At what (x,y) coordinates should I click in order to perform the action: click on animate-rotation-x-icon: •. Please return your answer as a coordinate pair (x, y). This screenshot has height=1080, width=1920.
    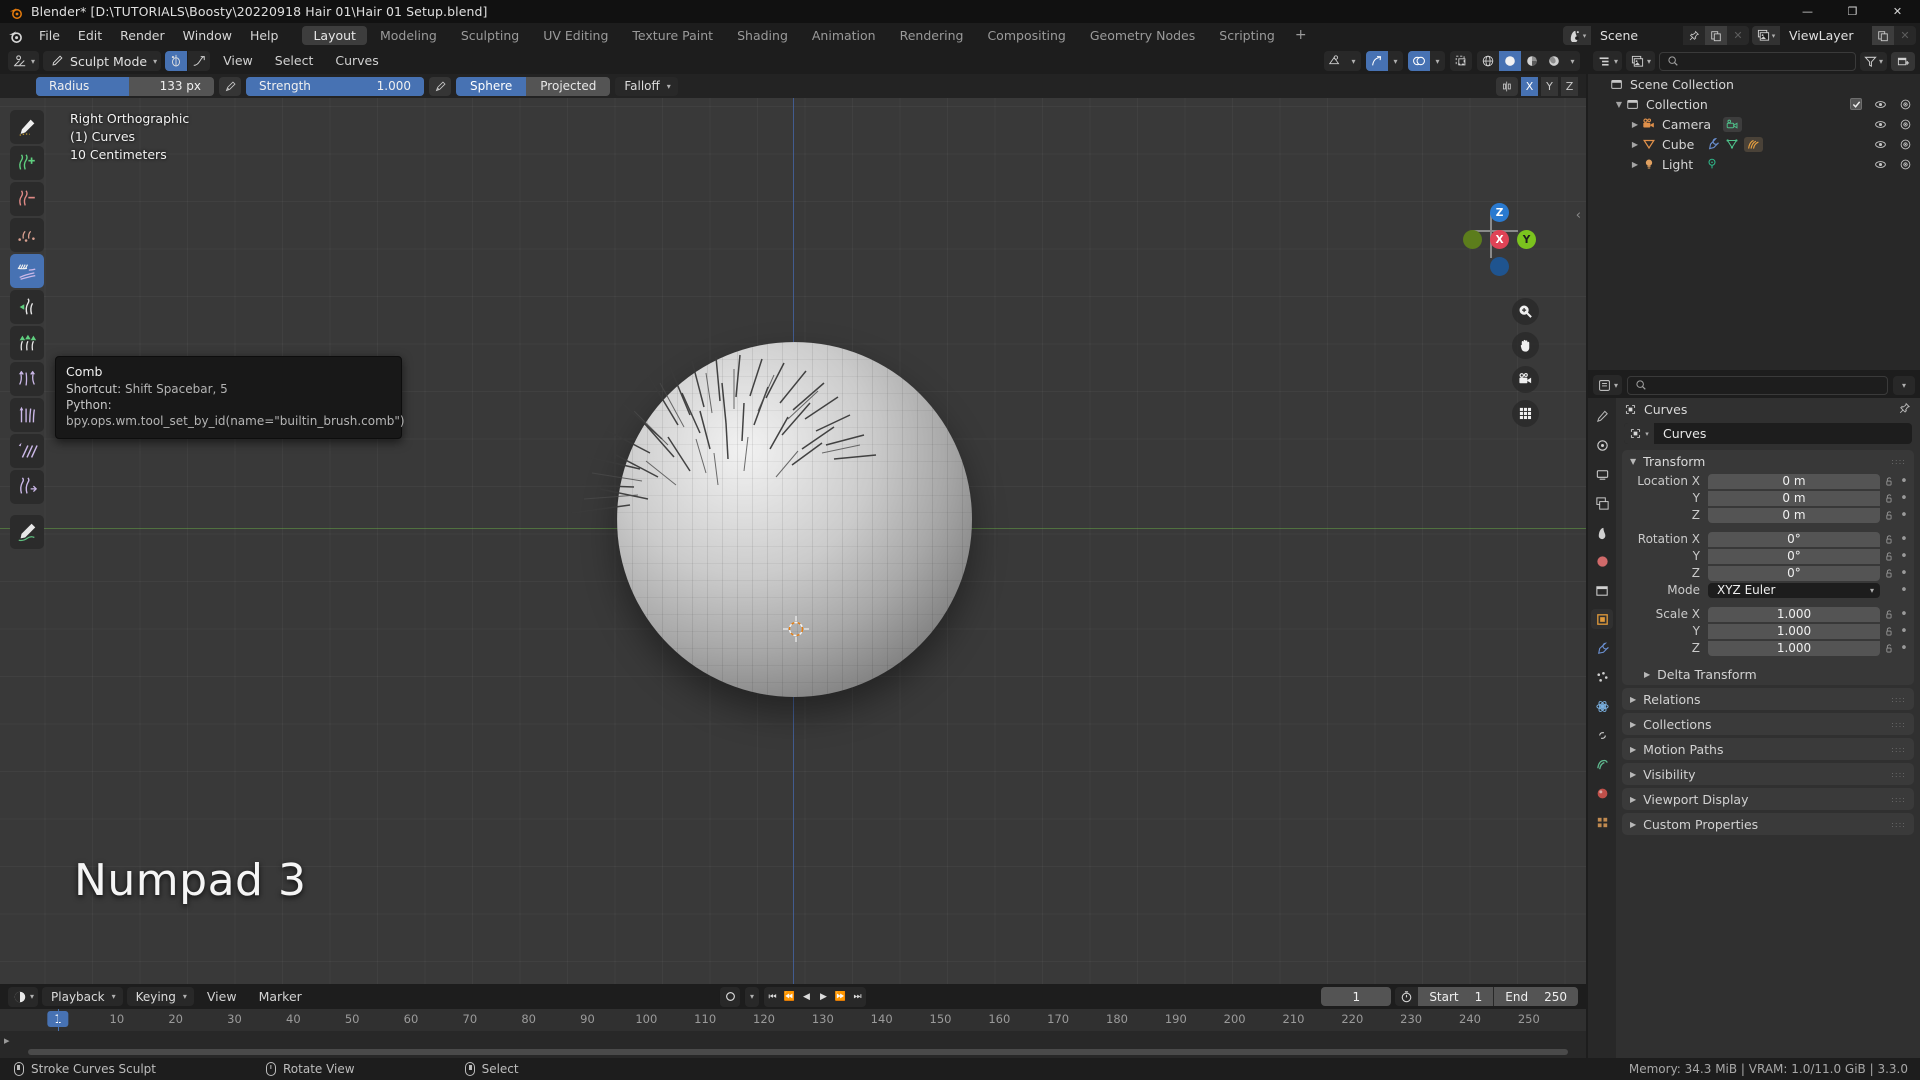
    Looking at the image, I should click on (1904, 539).